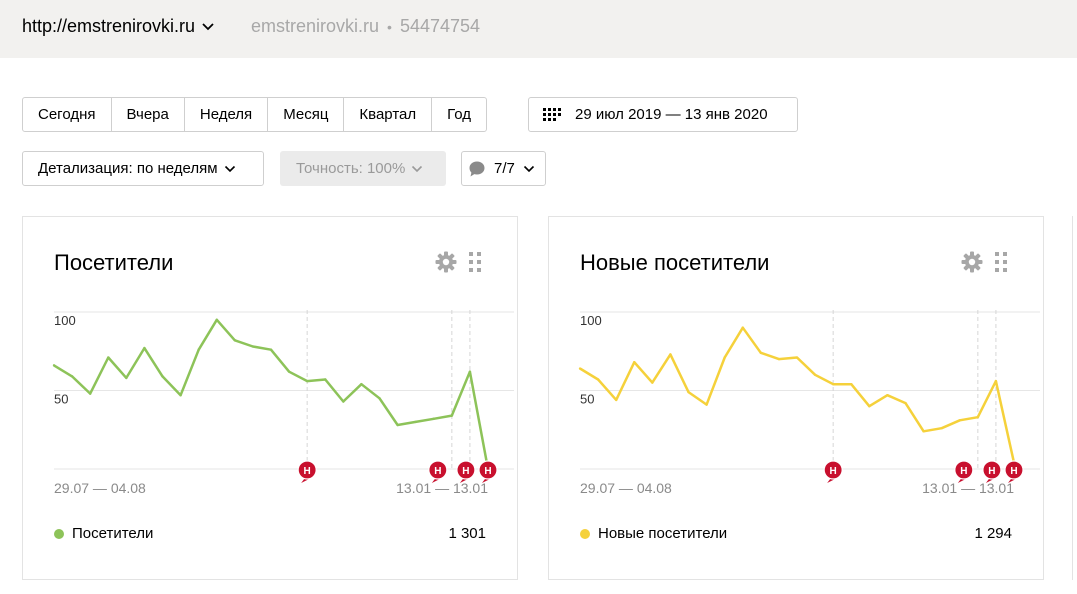 The height and width of the screenshot is (594, 1077). Describe the element at coordinates (1074, 398) in the screenshot. I see `next-widget-edge` at that location.